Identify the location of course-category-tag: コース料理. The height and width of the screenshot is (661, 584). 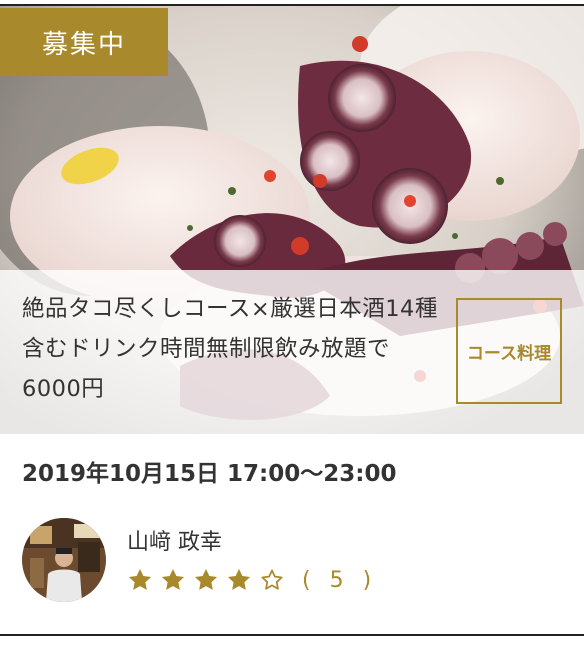
(509, 351).